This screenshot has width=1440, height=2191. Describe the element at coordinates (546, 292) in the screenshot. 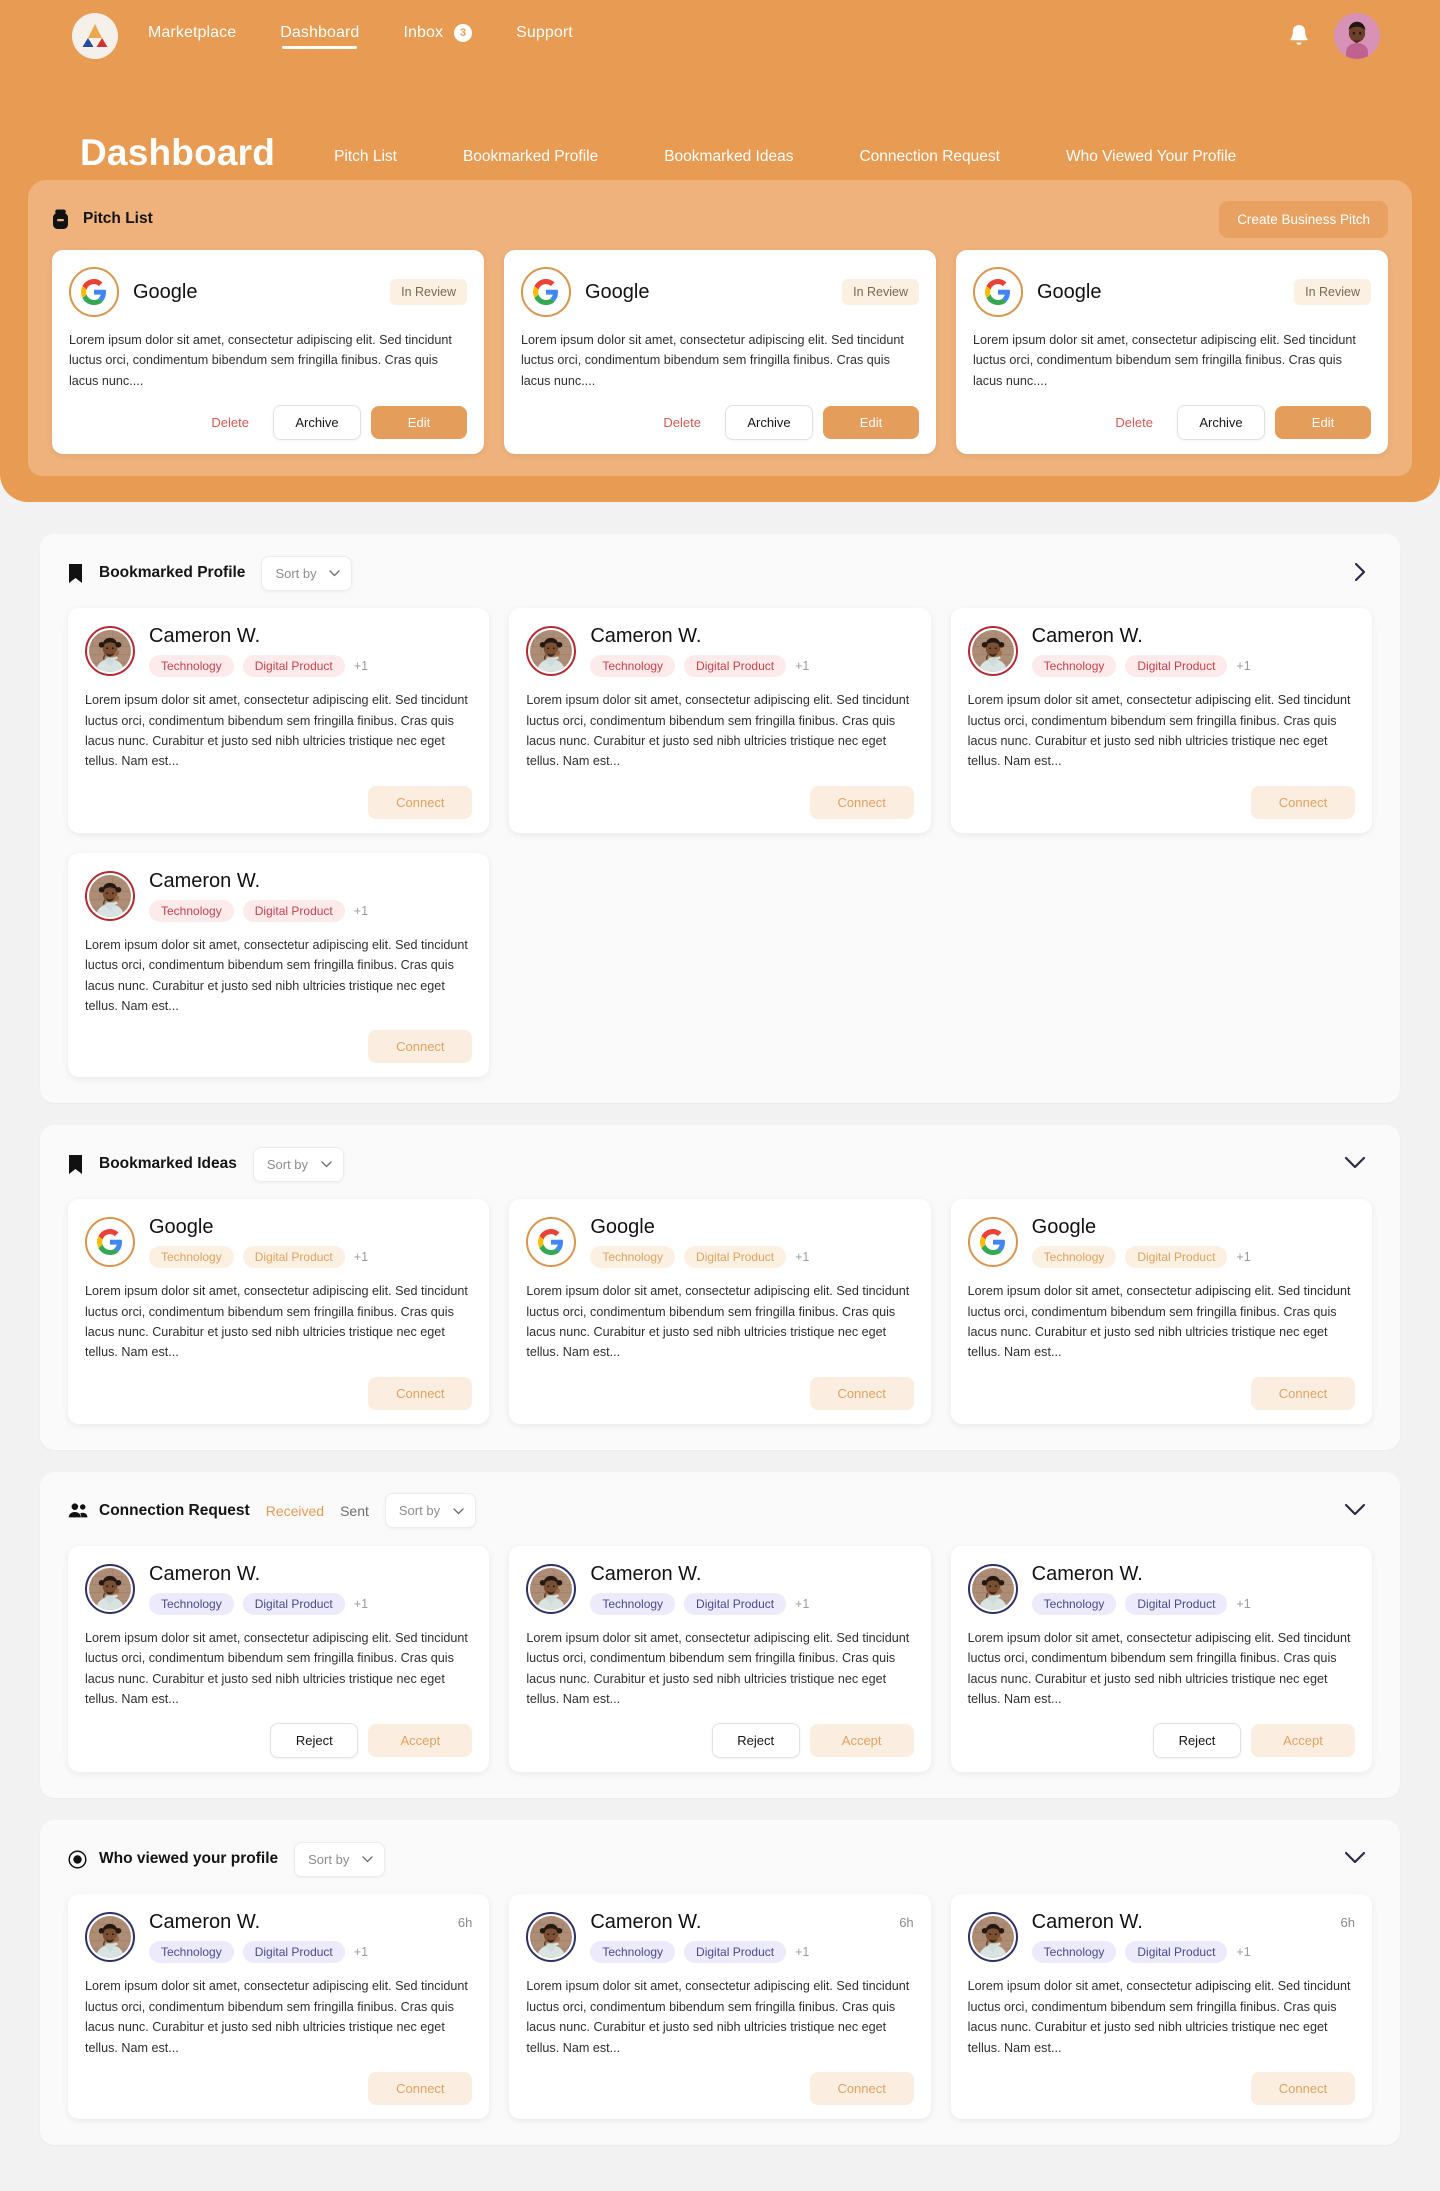

I see `company-logo` at that location.